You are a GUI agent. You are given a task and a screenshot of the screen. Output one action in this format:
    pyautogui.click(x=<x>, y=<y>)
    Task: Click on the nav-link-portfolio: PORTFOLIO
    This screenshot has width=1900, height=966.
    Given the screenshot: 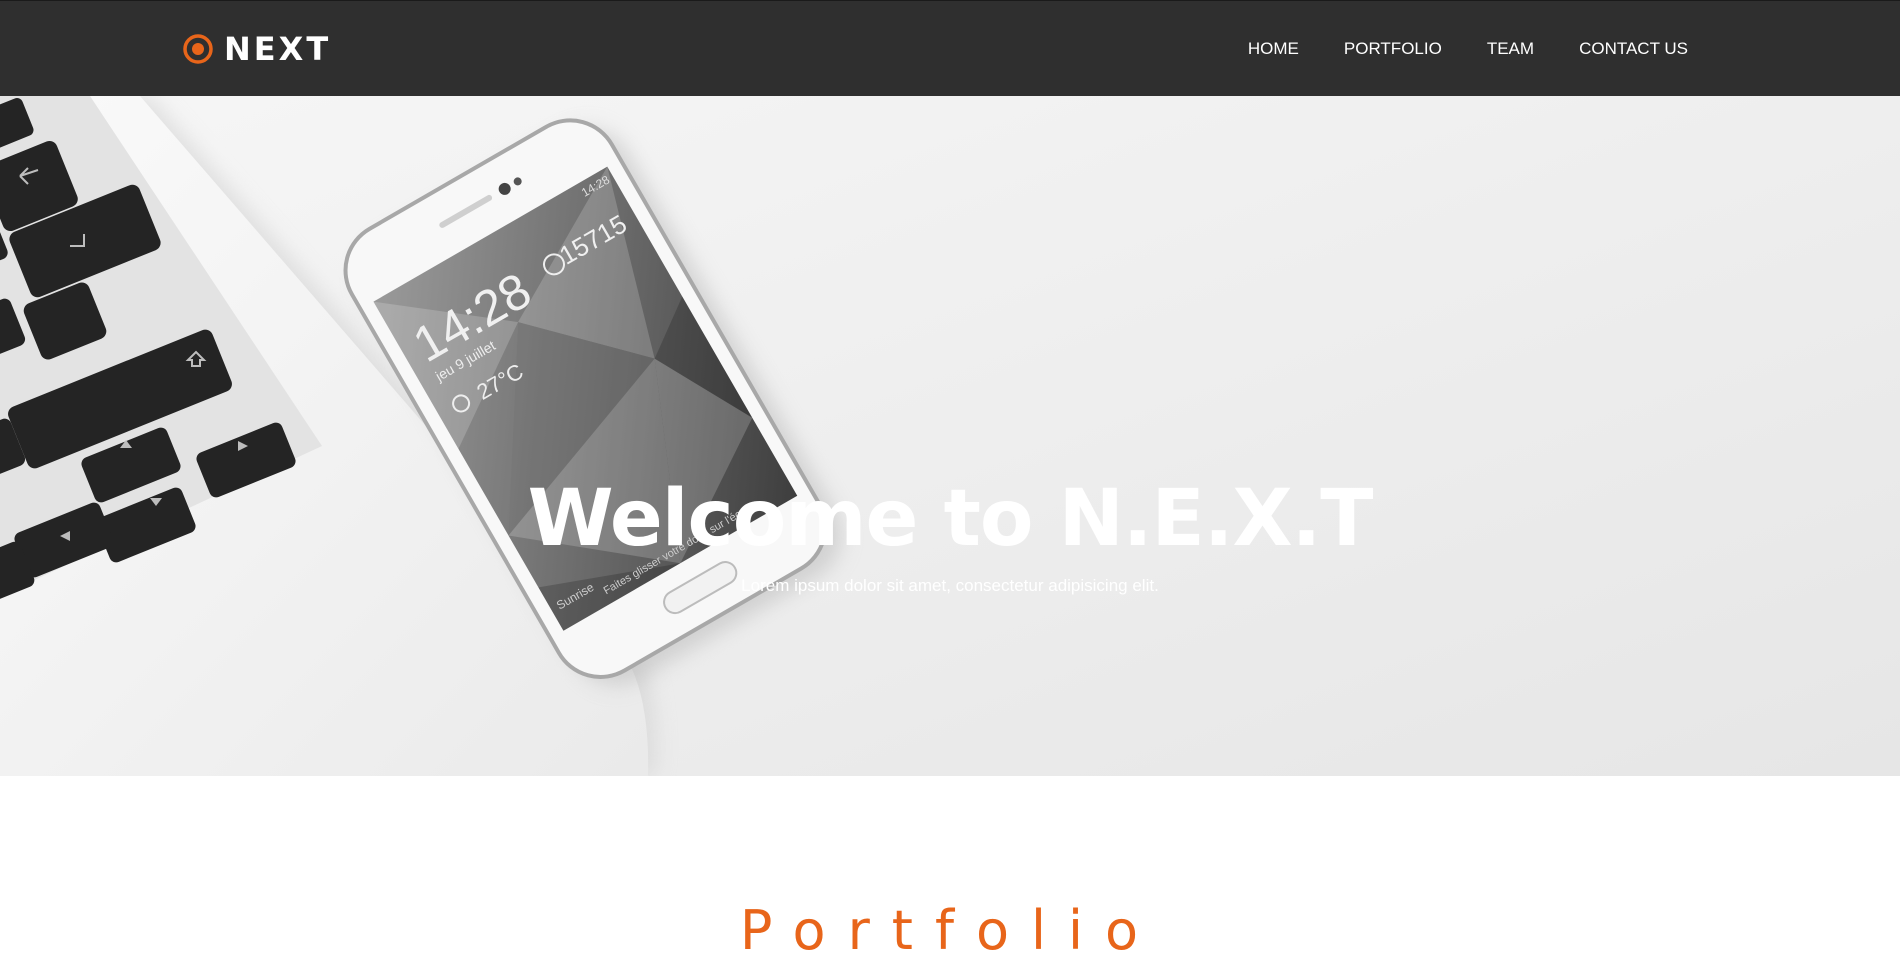 What is the action you would take?
    pyautogui.click(x=1393, y=49)
    